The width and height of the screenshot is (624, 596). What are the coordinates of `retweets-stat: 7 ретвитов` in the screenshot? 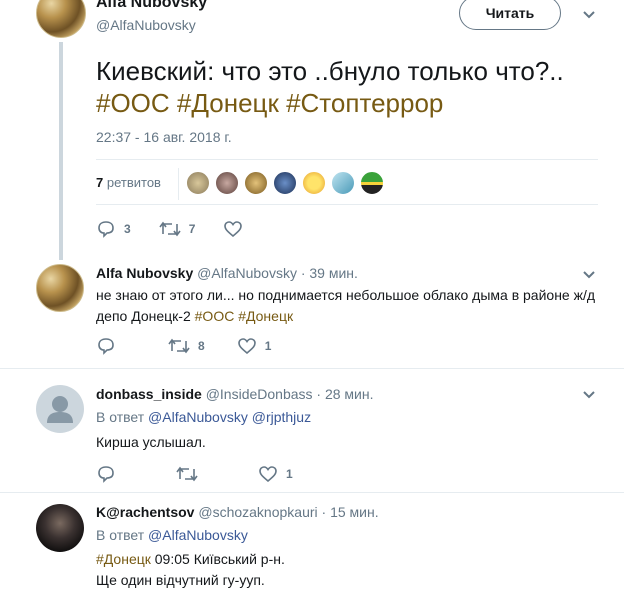 It's located at (128, 182).